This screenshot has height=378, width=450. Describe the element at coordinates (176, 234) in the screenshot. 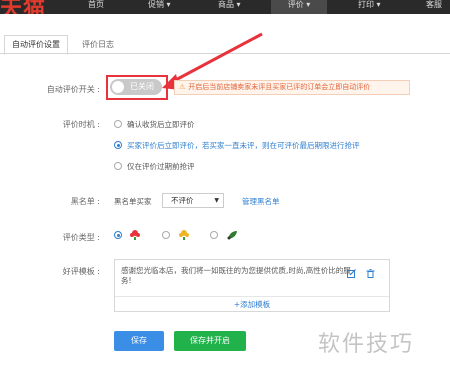

I see `review-type-options` at that location.